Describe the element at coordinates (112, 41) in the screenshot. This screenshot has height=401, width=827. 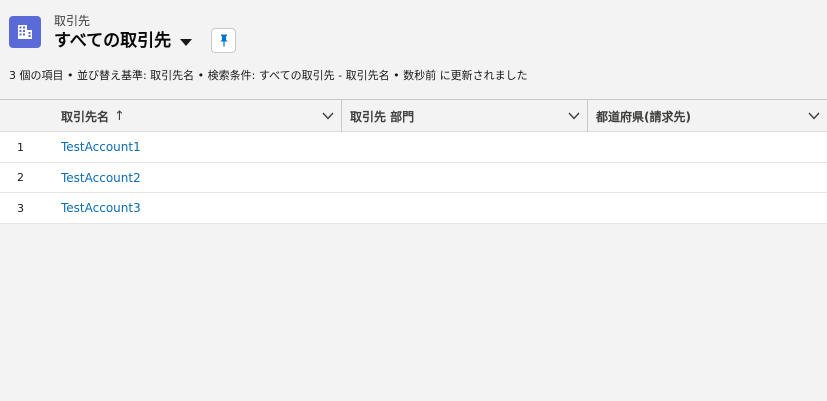
I see `page-title: すべての取引先` at that location.